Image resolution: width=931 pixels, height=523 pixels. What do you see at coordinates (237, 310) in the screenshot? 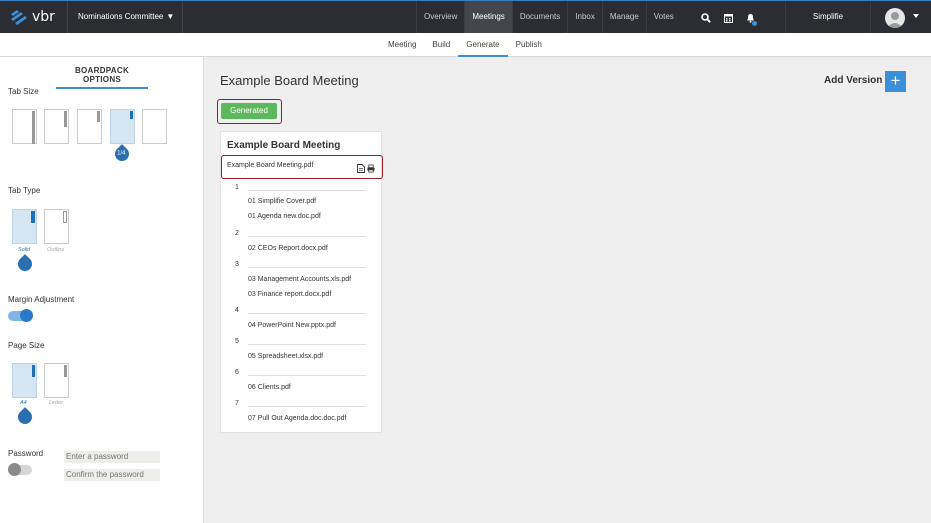
I see `section-number: 4` at bounding box center [237, 310].